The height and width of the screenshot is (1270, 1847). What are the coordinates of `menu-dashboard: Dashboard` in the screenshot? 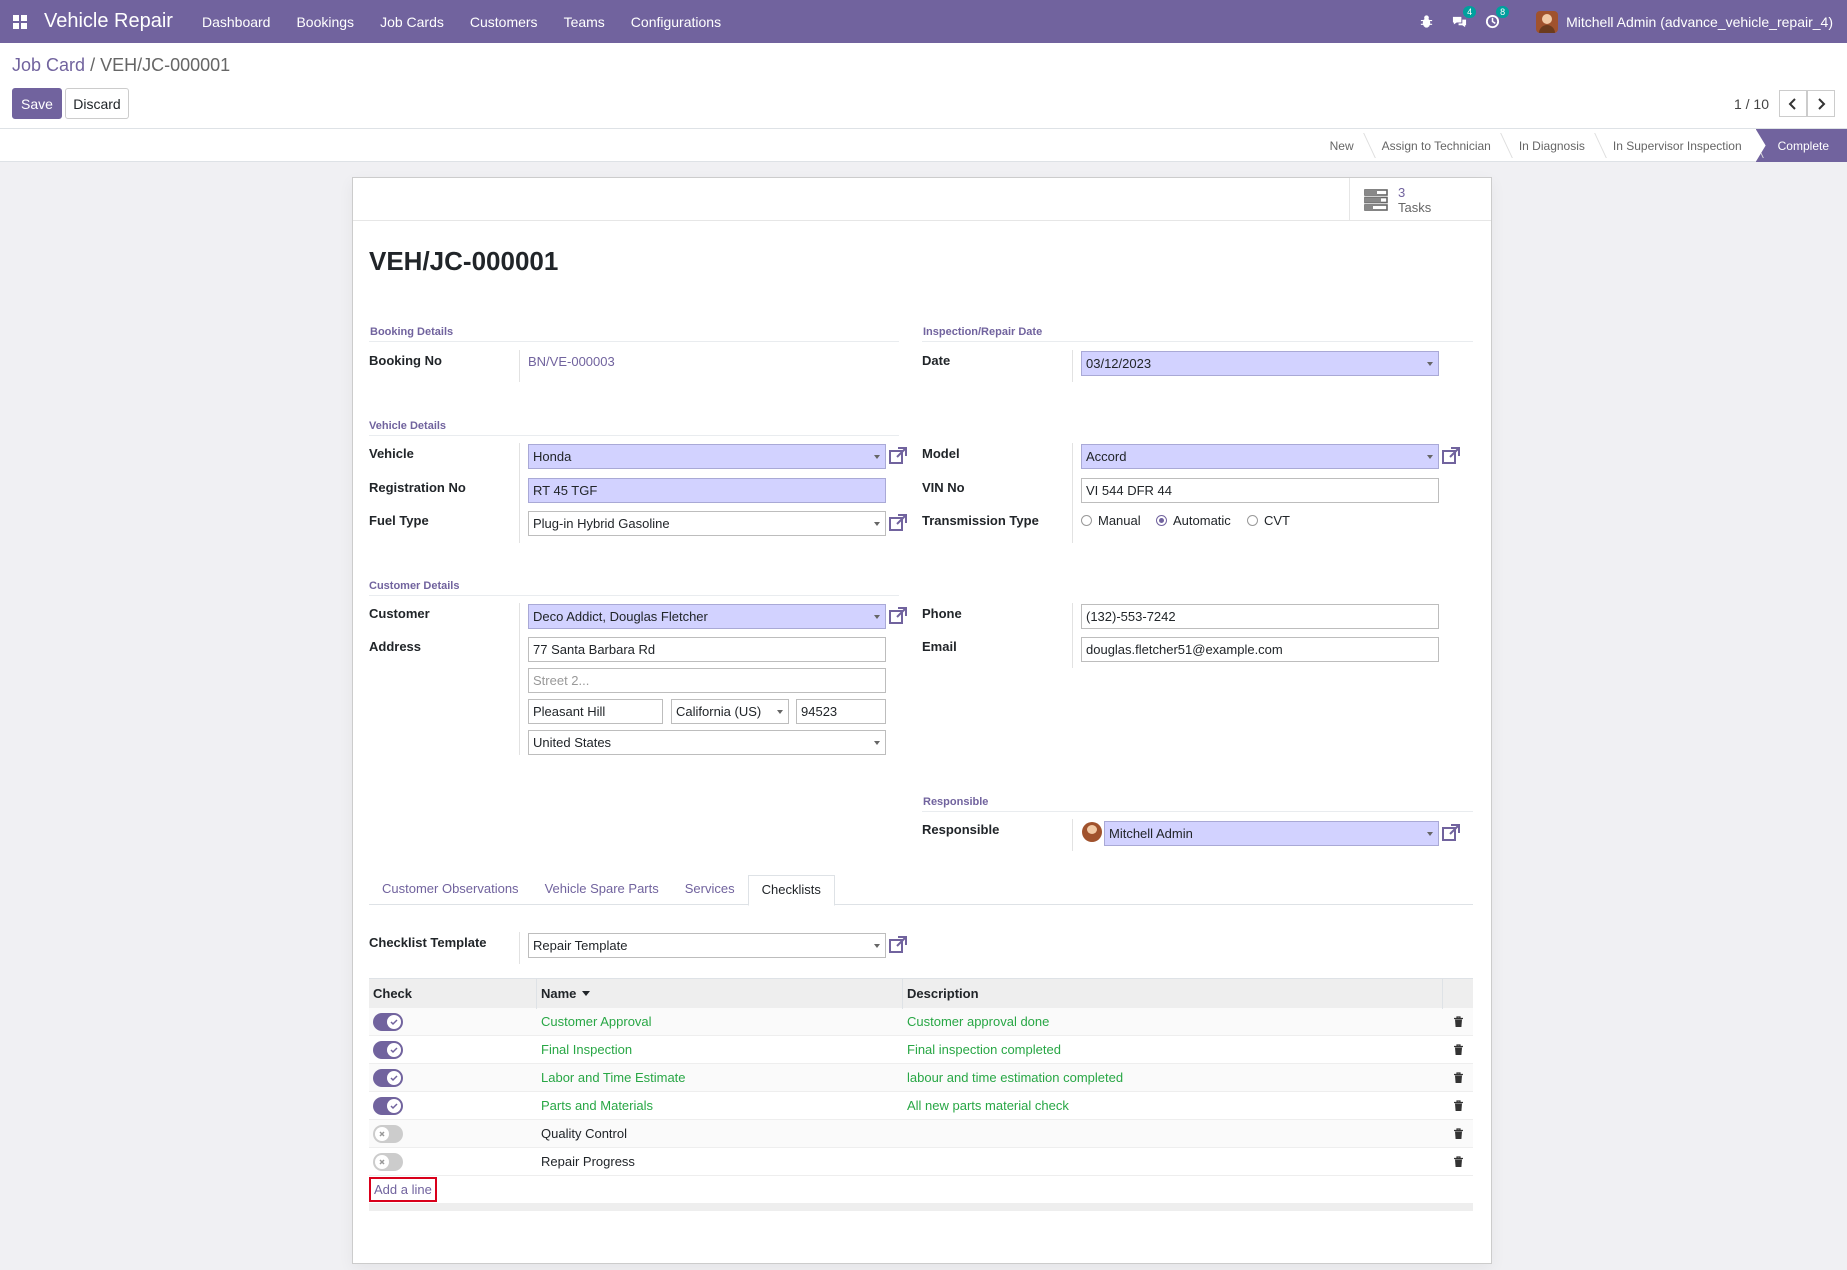 It's located at (236, 22).